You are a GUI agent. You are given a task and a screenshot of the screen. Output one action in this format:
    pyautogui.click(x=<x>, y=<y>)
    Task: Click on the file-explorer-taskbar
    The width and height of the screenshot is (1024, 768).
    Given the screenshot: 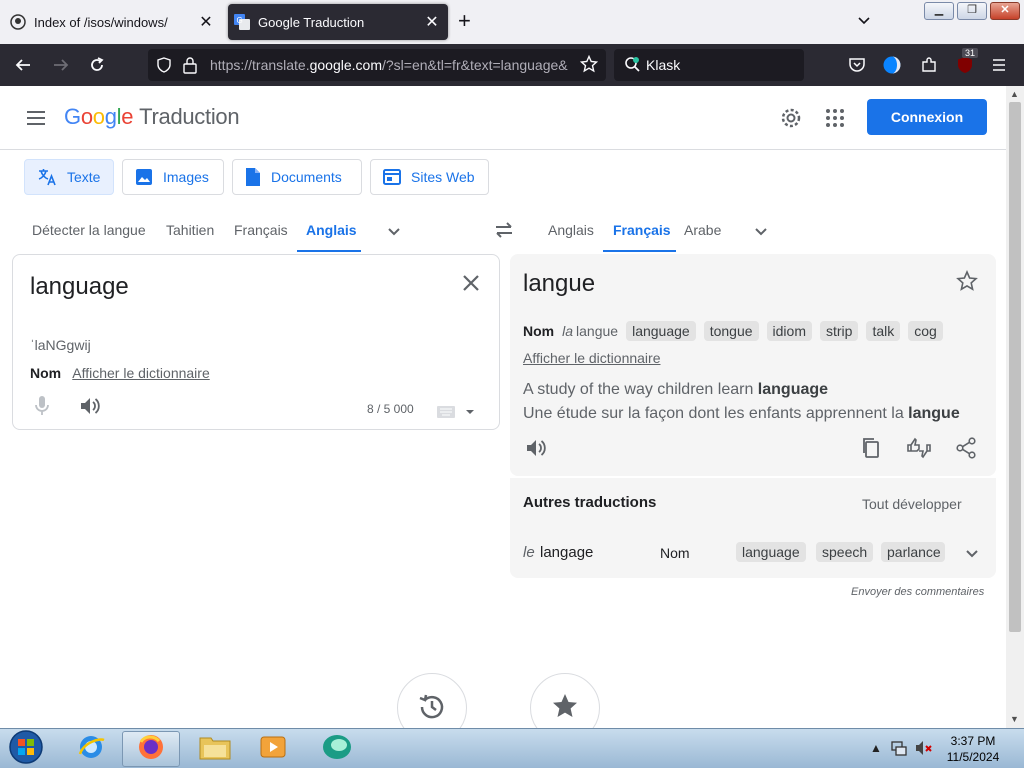 What is the action you would take?
    pyautogui.click(x=215, y=749)
    